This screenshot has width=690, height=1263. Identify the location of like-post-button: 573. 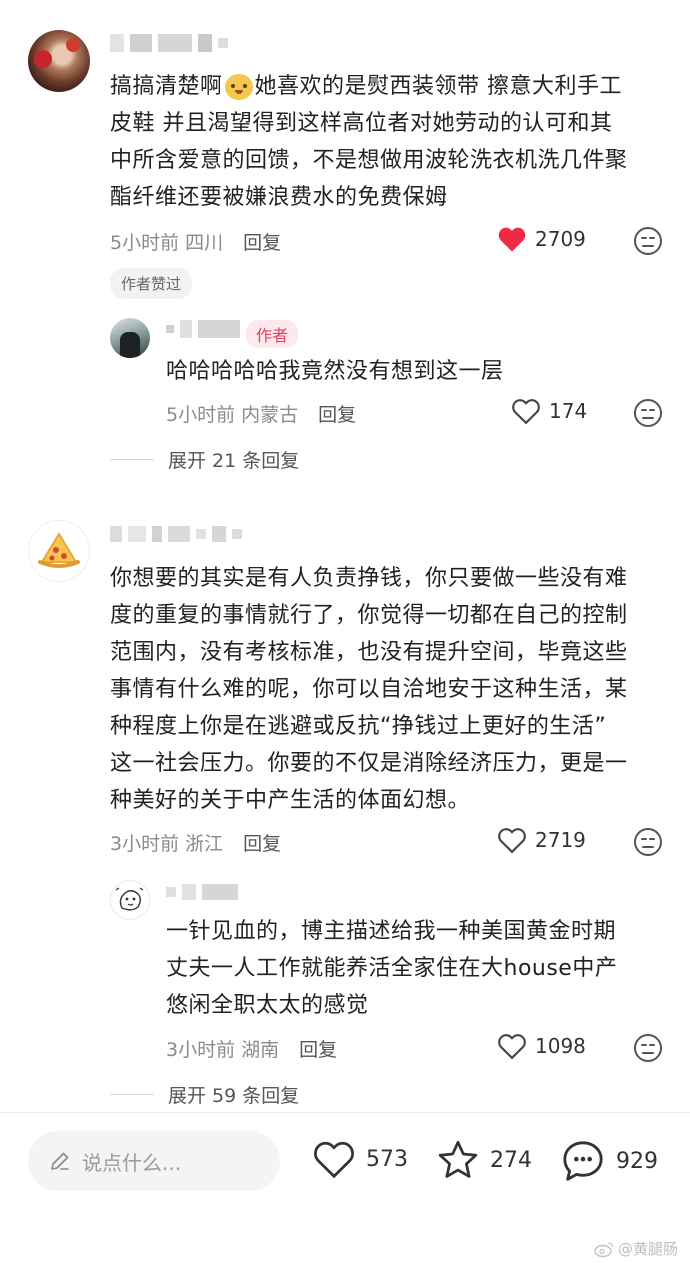
(360, 1159).